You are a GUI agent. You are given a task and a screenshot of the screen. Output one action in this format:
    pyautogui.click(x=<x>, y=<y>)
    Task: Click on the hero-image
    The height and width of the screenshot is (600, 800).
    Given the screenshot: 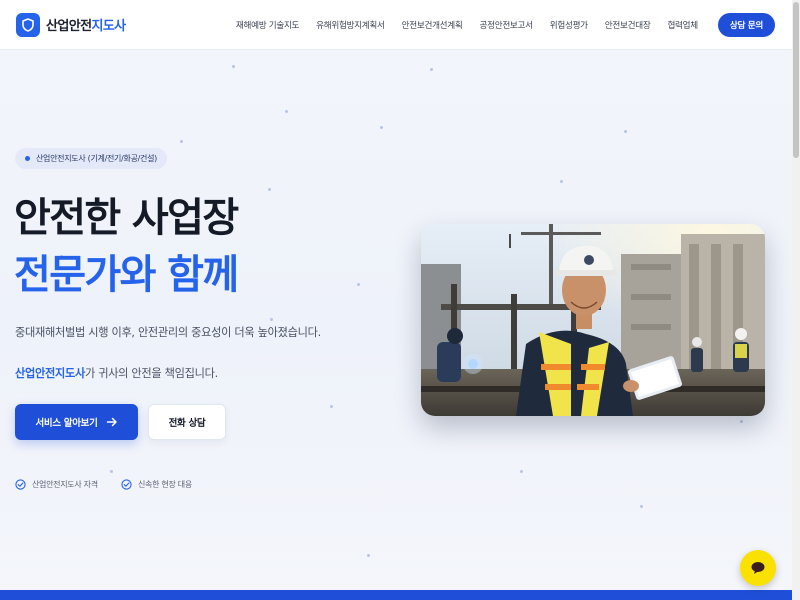 What is the action you would take?
    pyautogui.click(x=593, y=320)
    